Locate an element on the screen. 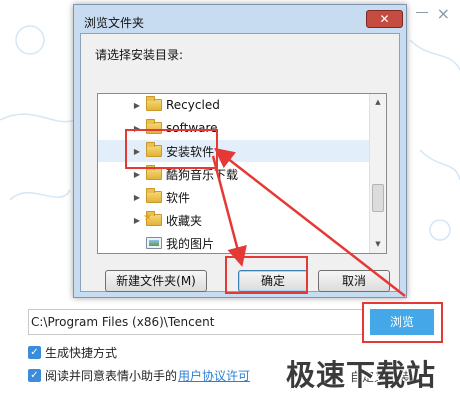 This screenshot has height=400, width=460. browse-highlight-box is located at coordinates (402, 322).